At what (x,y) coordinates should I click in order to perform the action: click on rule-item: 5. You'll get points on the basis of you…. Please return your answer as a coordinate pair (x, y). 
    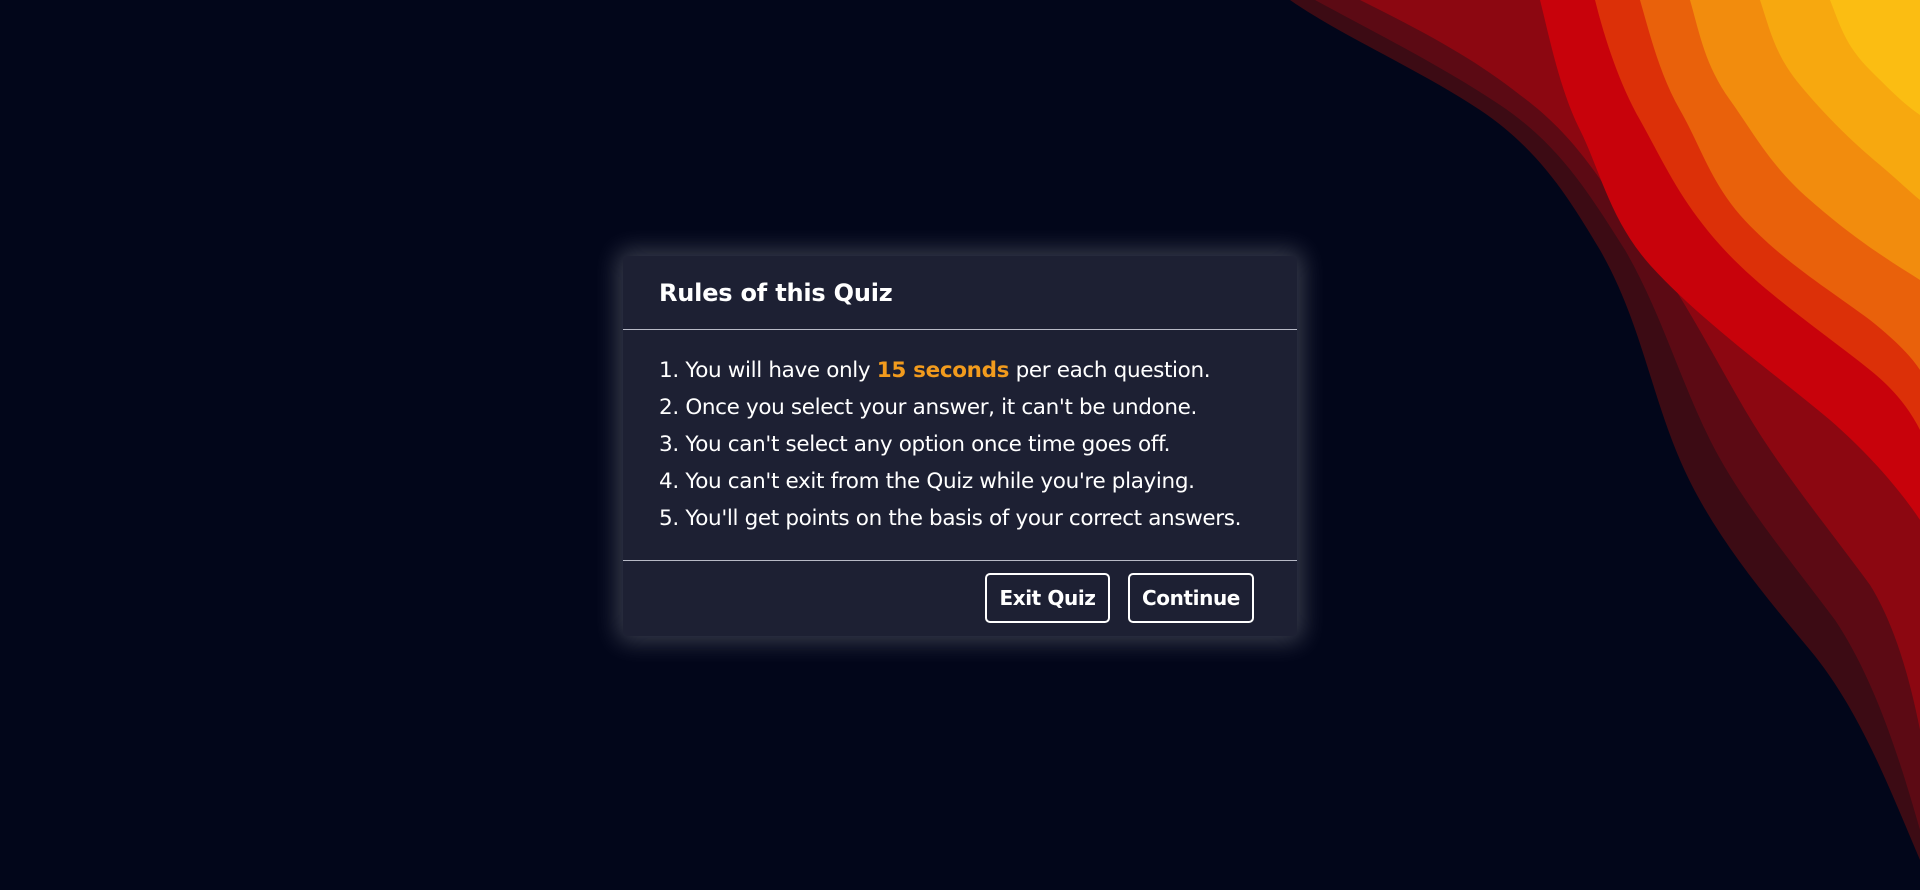
    Looking at the image, I should click on (950, 518).